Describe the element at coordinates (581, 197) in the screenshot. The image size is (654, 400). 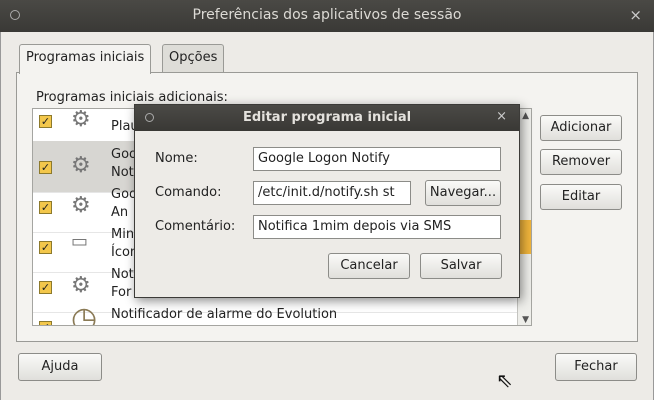
I see `edit-button: Editar` at that location.